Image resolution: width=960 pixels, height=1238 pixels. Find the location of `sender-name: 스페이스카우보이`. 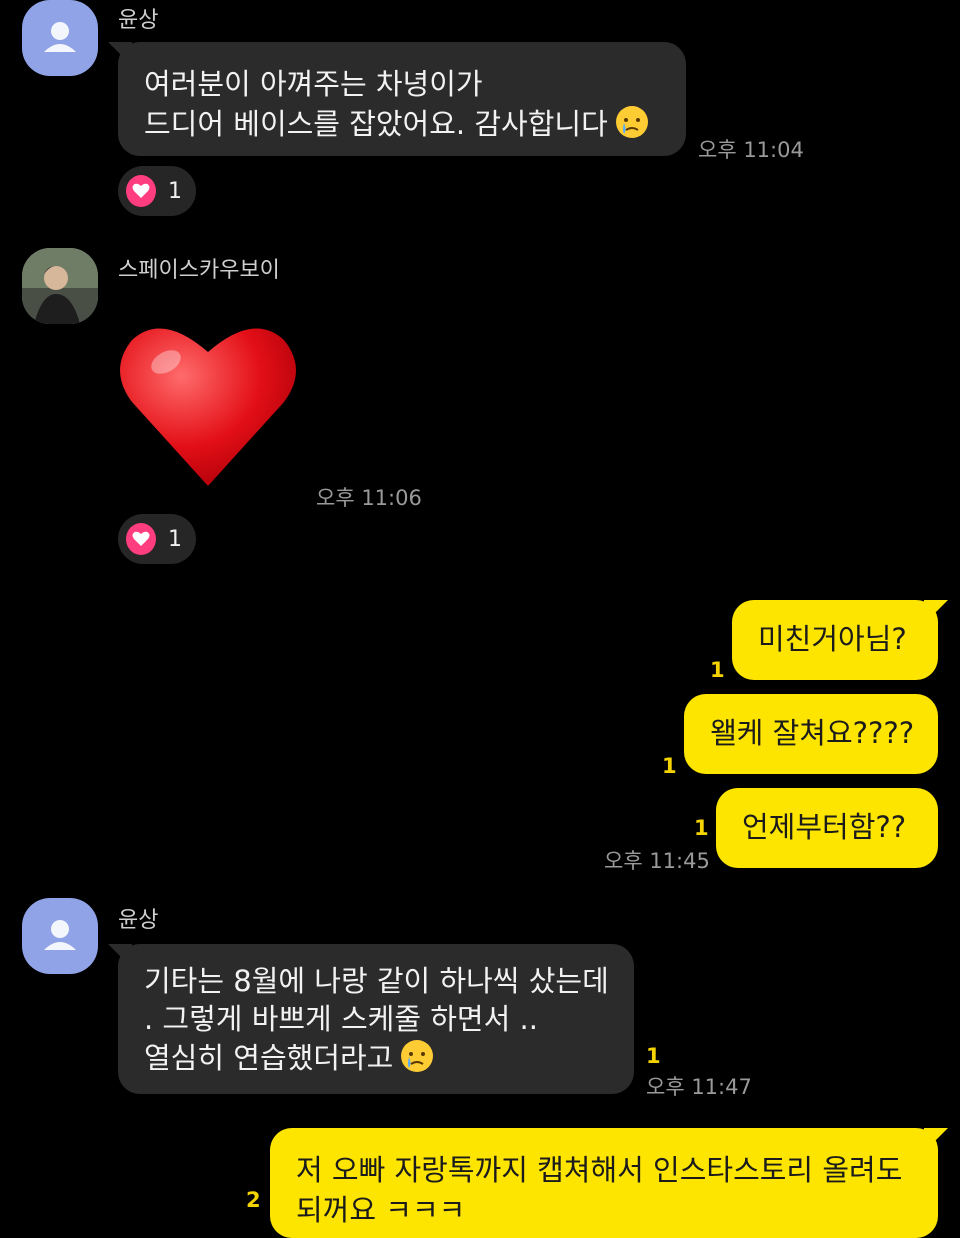

sender-name: 스페이스카우보이 is located at coordinates (199, 270).